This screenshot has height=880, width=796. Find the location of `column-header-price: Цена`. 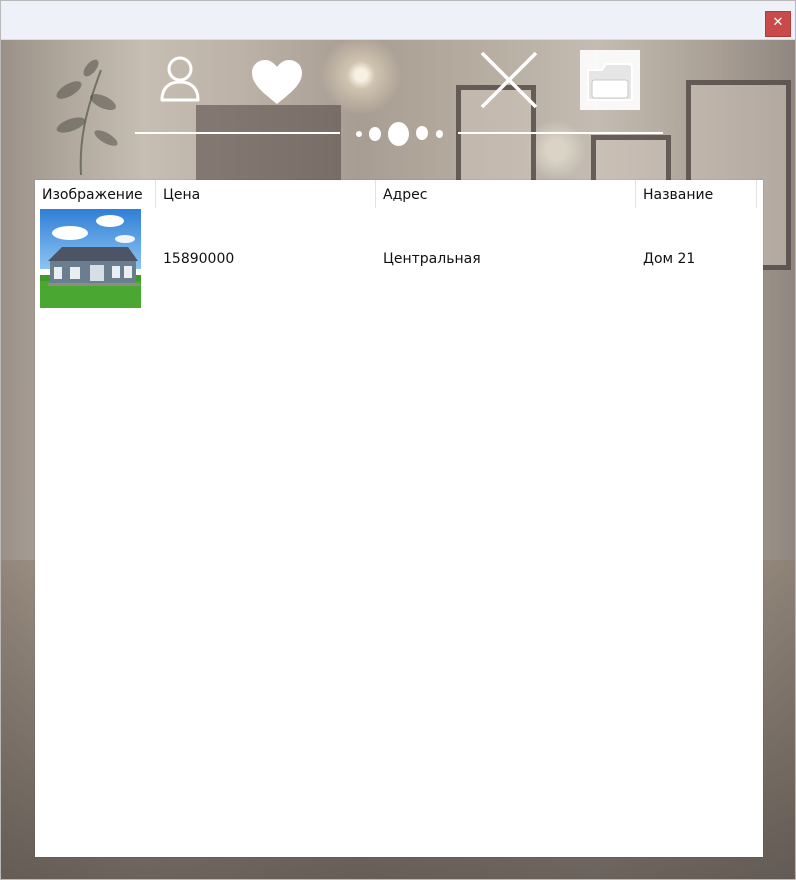

column-header-price: Цена is located at coordinates (266, 194).